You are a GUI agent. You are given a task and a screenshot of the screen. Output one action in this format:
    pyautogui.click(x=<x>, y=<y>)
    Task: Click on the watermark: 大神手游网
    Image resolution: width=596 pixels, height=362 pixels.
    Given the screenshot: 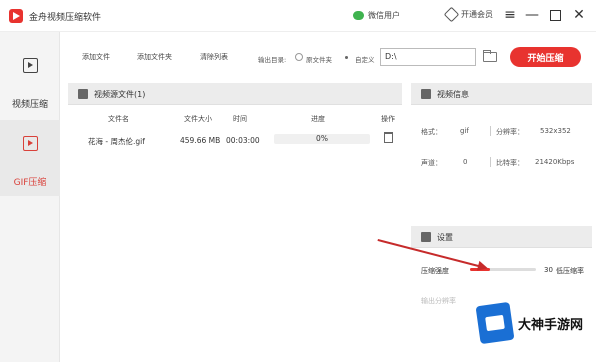 What is the action you would take?
    pyautogui.click(x=534, y=323)
    